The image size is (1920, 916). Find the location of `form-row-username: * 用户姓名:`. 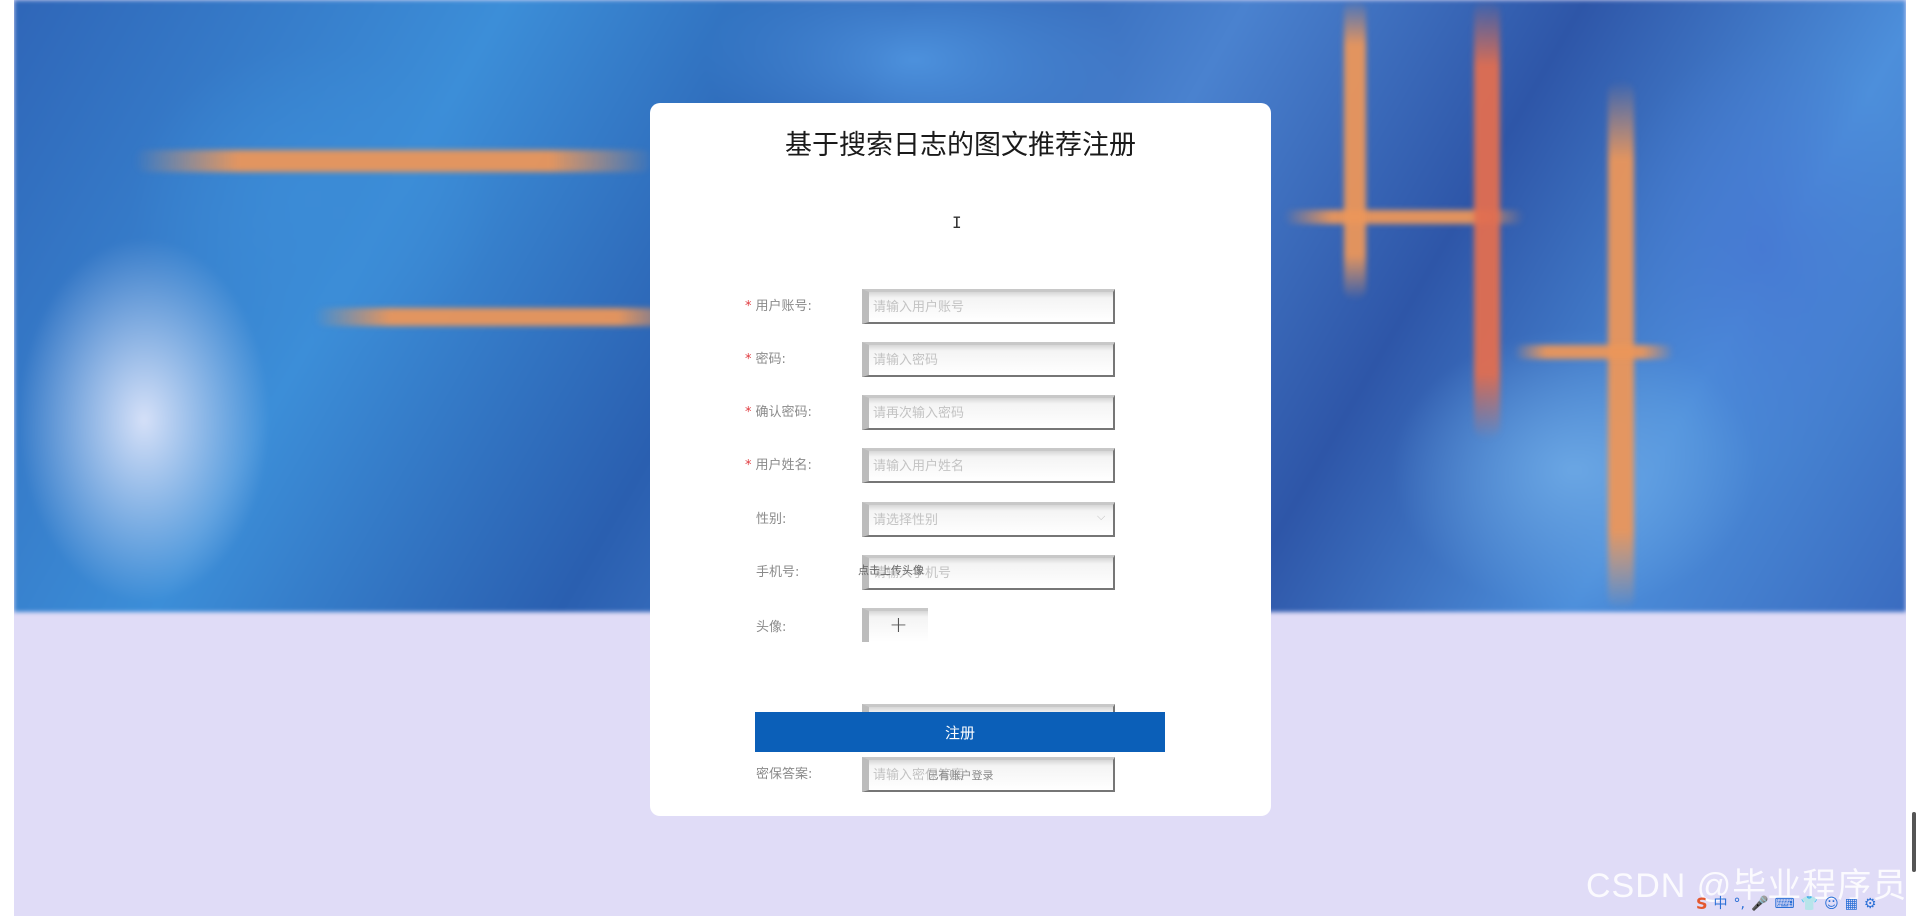

form-row-username: * 用户姓名: is located at coordinates (960, 466).